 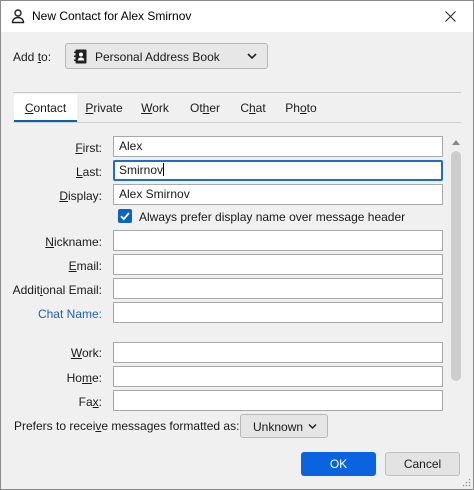 What do you see at coordinates (157, 57) in the screenshot?
I see `address-book-value: Personal Address Book` at bounding box center [157, 57].